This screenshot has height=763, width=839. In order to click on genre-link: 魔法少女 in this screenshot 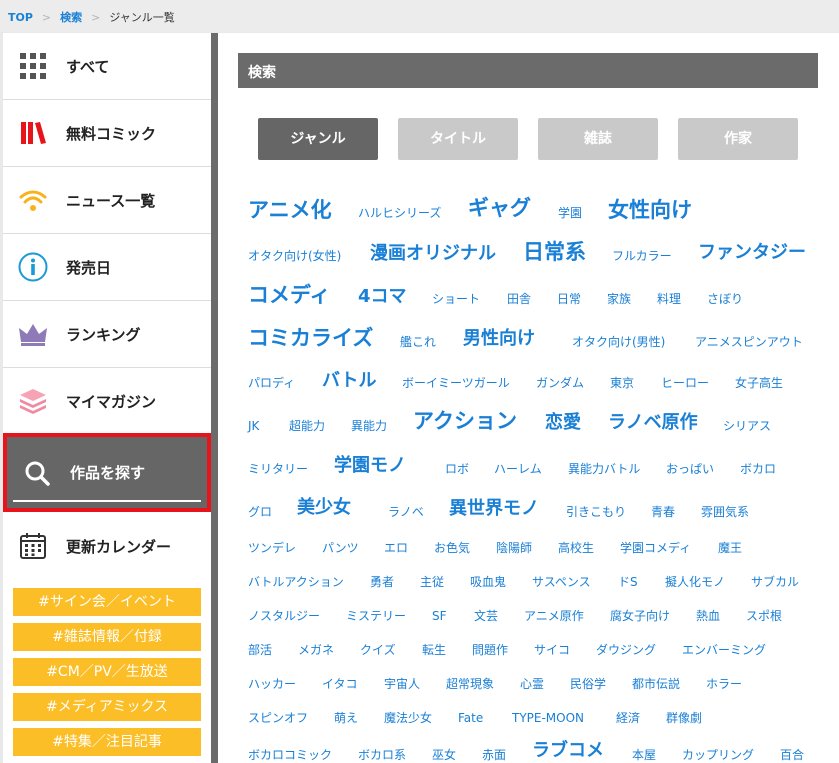, I will do `click(408, 718)`.